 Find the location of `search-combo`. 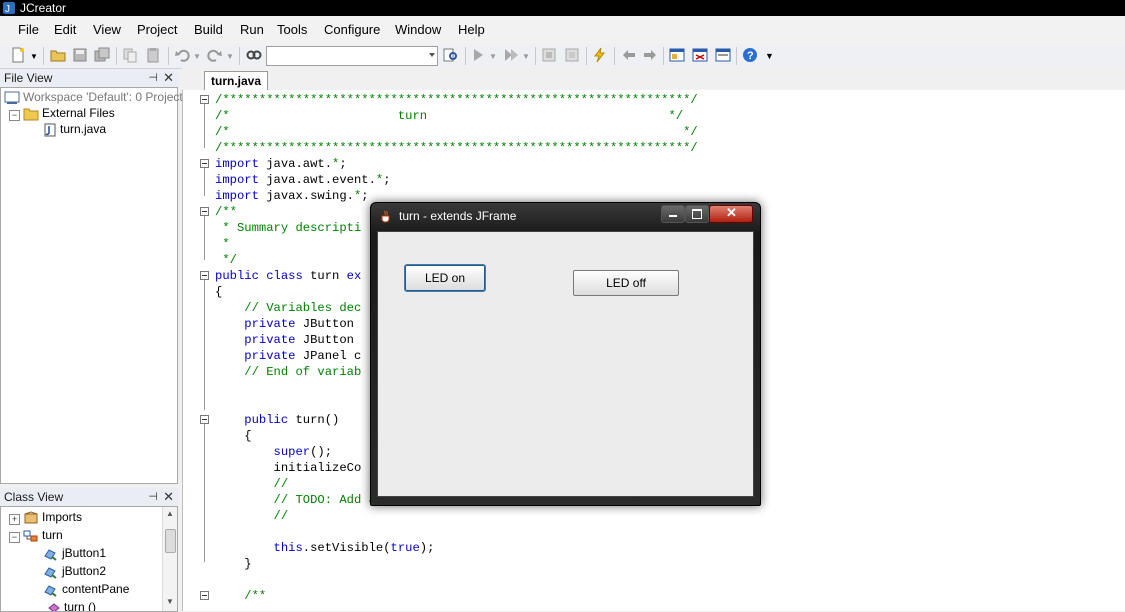

search-combo is located at coordinates (352, 56).